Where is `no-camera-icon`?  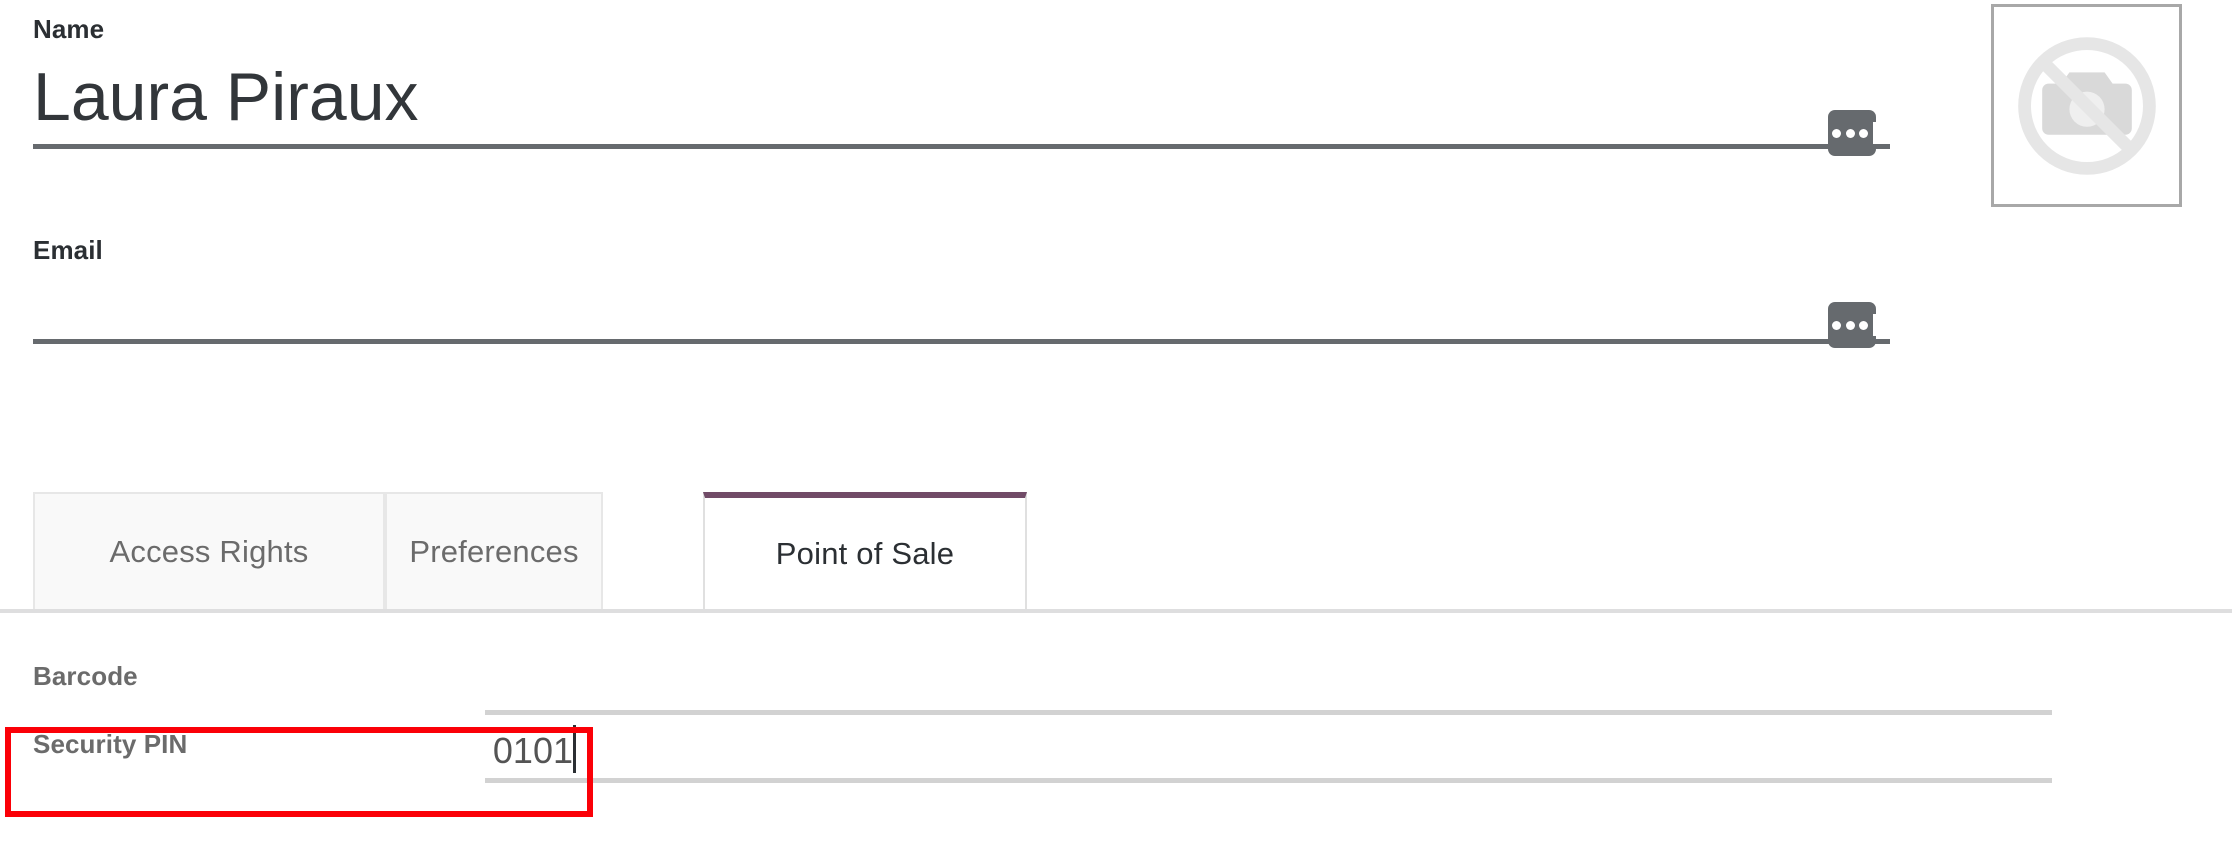
no-camera-icon is located at coordinates (2086, 105).